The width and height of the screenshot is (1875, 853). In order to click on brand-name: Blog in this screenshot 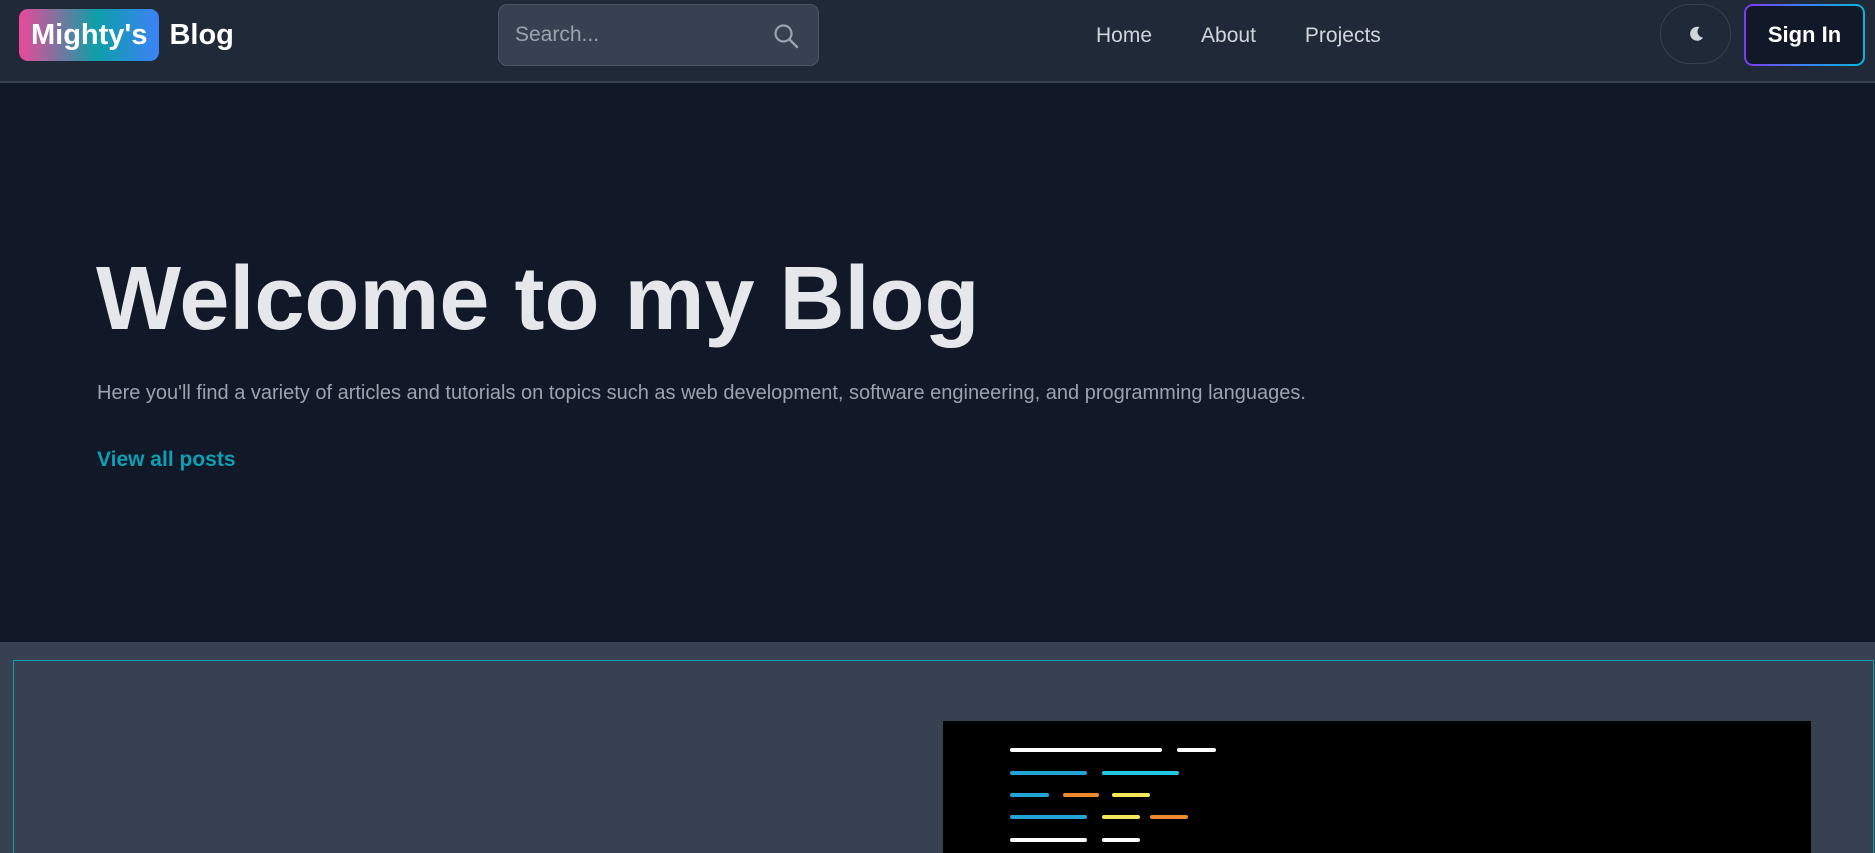, I will do `click(201, 34)`.